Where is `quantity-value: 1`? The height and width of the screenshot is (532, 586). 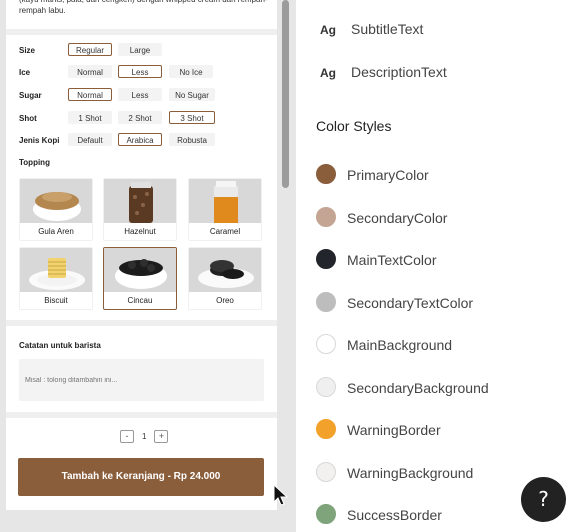
quantity-value: 1 is located at coordinates (144, 436).